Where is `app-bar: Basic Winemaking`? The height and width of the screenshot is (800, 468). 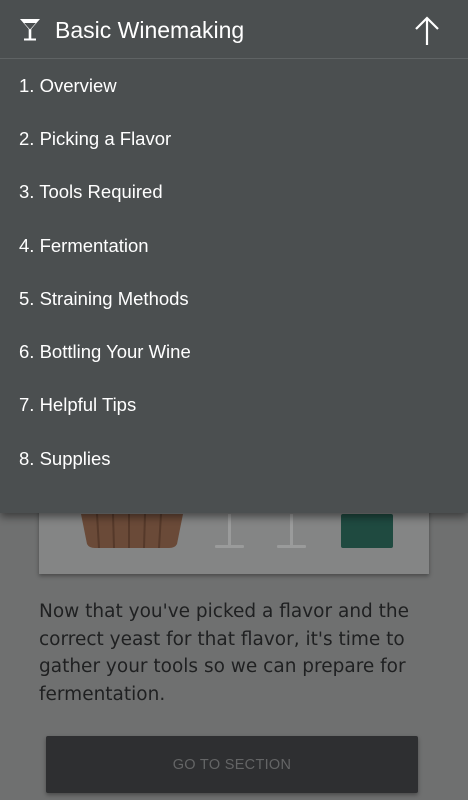
app-bar: Basic Winemaking is located at coordinates (234, 29).